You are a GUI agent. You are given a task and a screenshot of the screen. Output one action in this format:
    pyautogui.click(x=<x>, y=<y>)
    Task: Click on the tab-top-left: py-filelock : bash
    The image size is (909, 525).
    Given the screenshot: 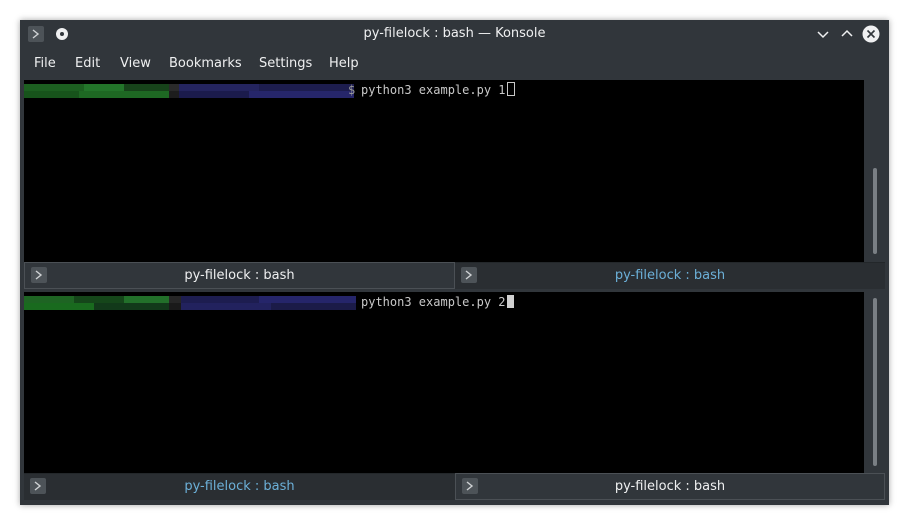 What is the action you would take?
    pyautogui.click(x=239, y=275)
    